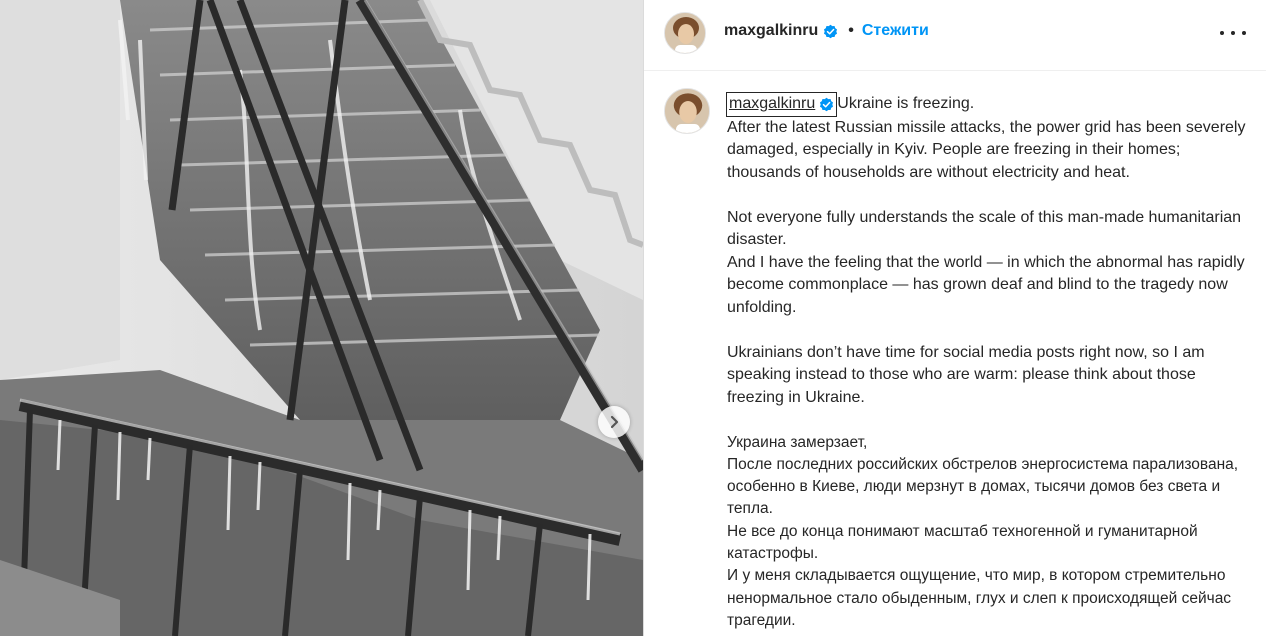  What do you see at coordinates (797, 442) in the screenshot?
I see `caption-paragraph: Украина замерзает,` at bounding box center [797, 442].